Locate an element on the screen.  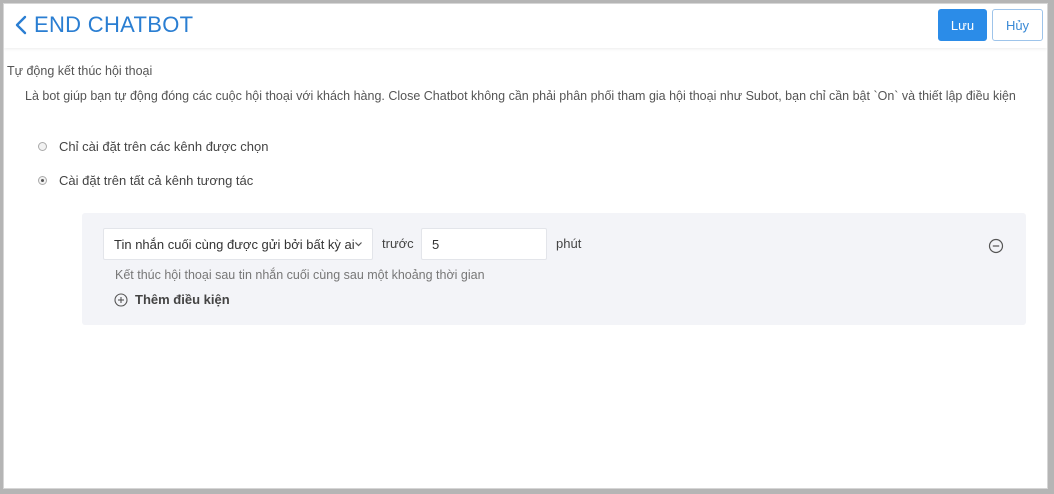
before-label: trước is located at coordinates (398, 243).